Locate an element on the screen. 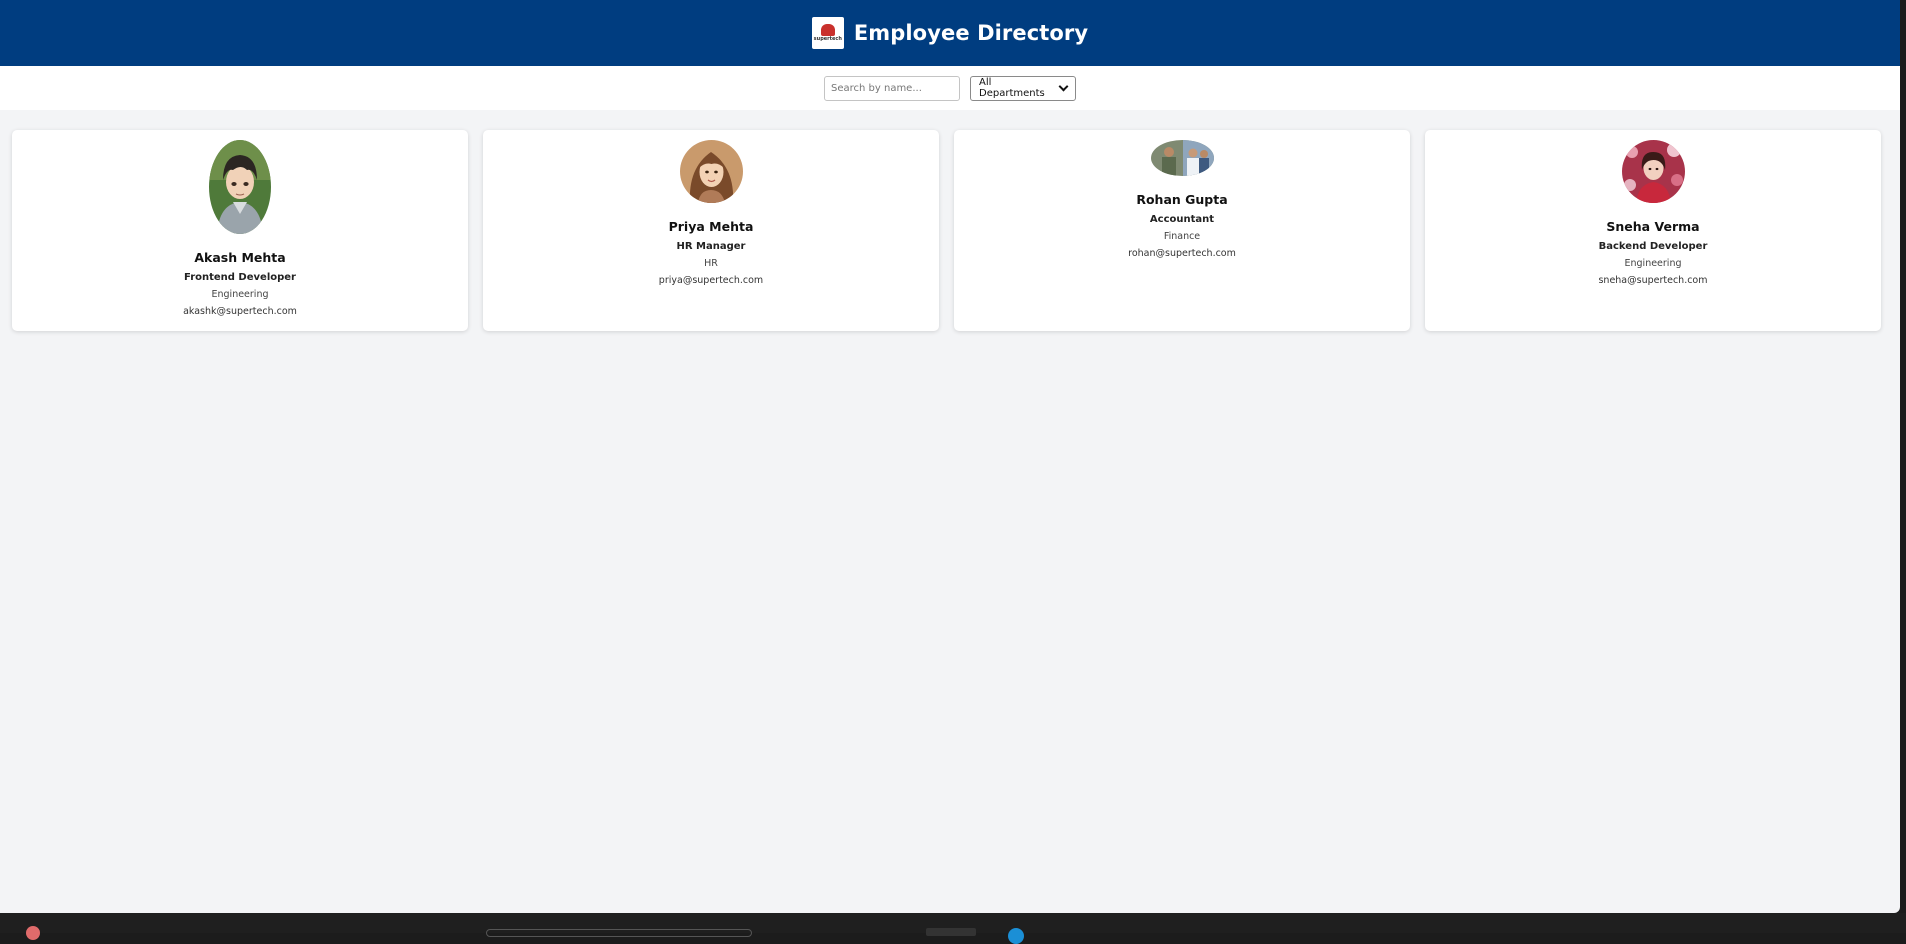  employee-name: Akash Mehta is located at coordinates (240, 257).